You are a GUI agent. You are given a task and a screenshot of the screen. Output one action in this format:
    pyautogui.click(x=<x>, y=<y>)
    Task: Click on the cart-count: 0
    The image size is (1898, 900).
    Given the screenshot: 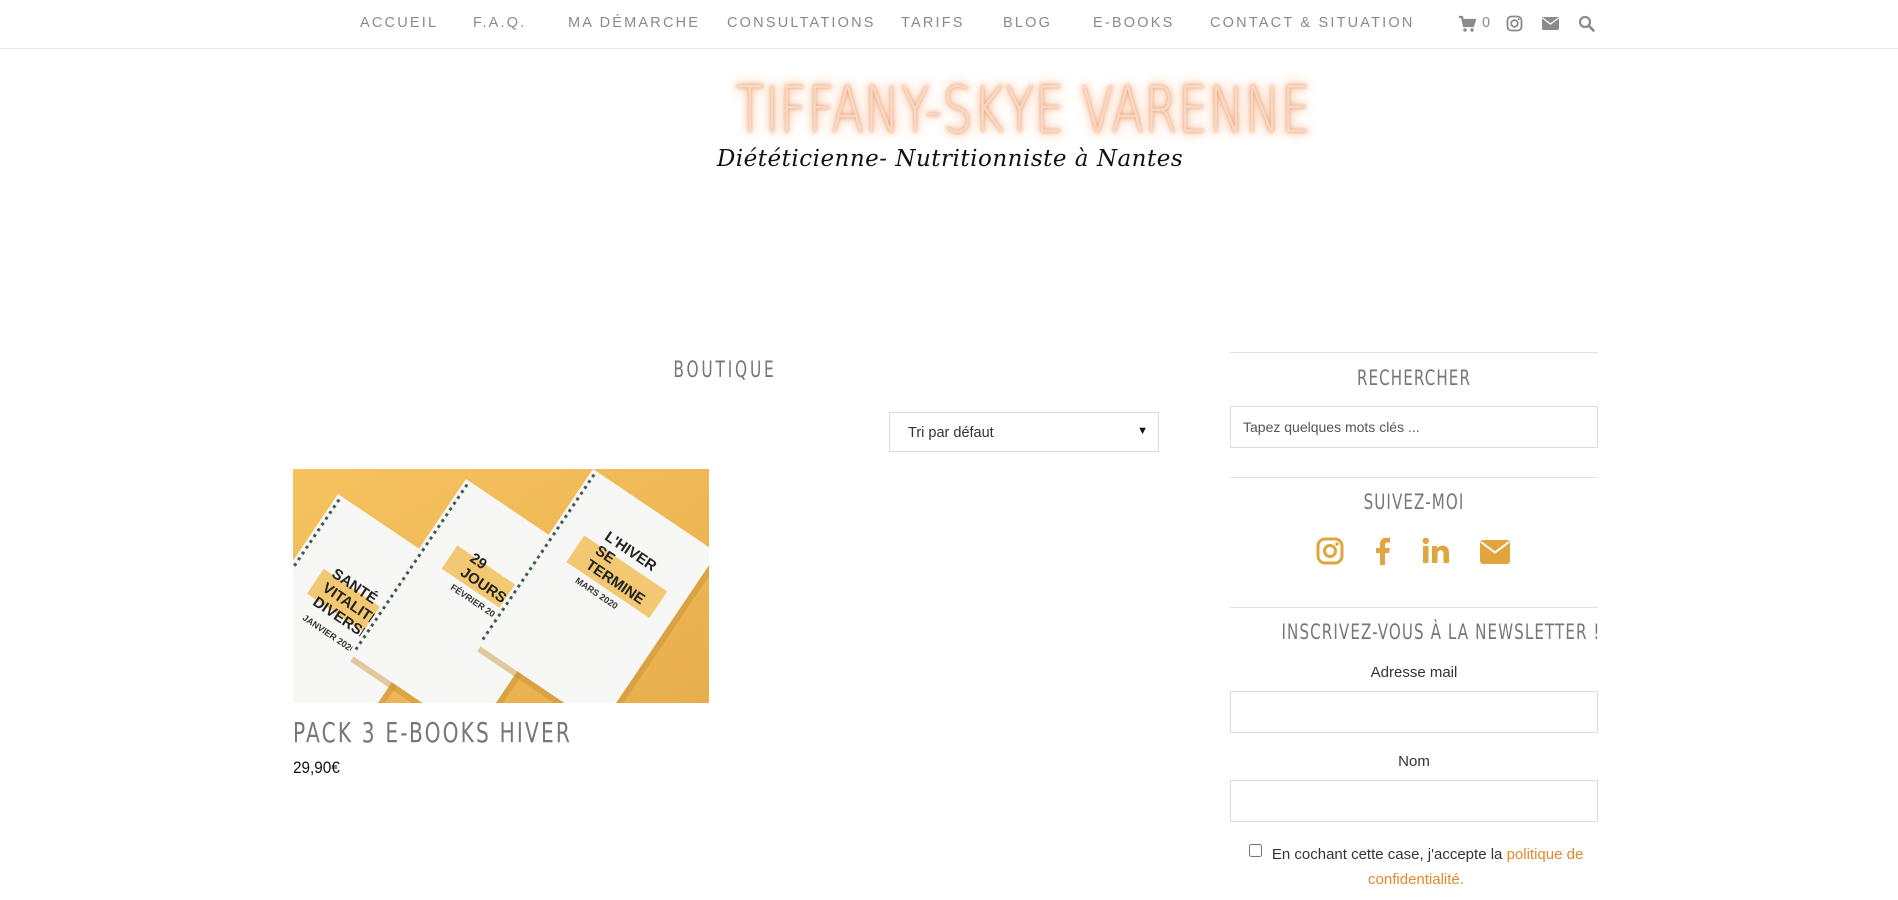 What is the action you would take?
    pyautogui.click(x=1487, y=23)
    